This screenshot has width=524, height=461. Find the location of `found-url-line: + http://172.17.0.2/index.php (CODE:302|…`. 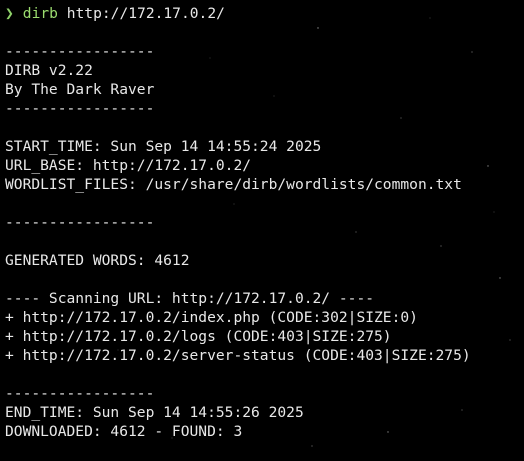

found-url-line: + http://172.17.0.2/index.php (CODE:302|… is located at coordinates (211, 317).